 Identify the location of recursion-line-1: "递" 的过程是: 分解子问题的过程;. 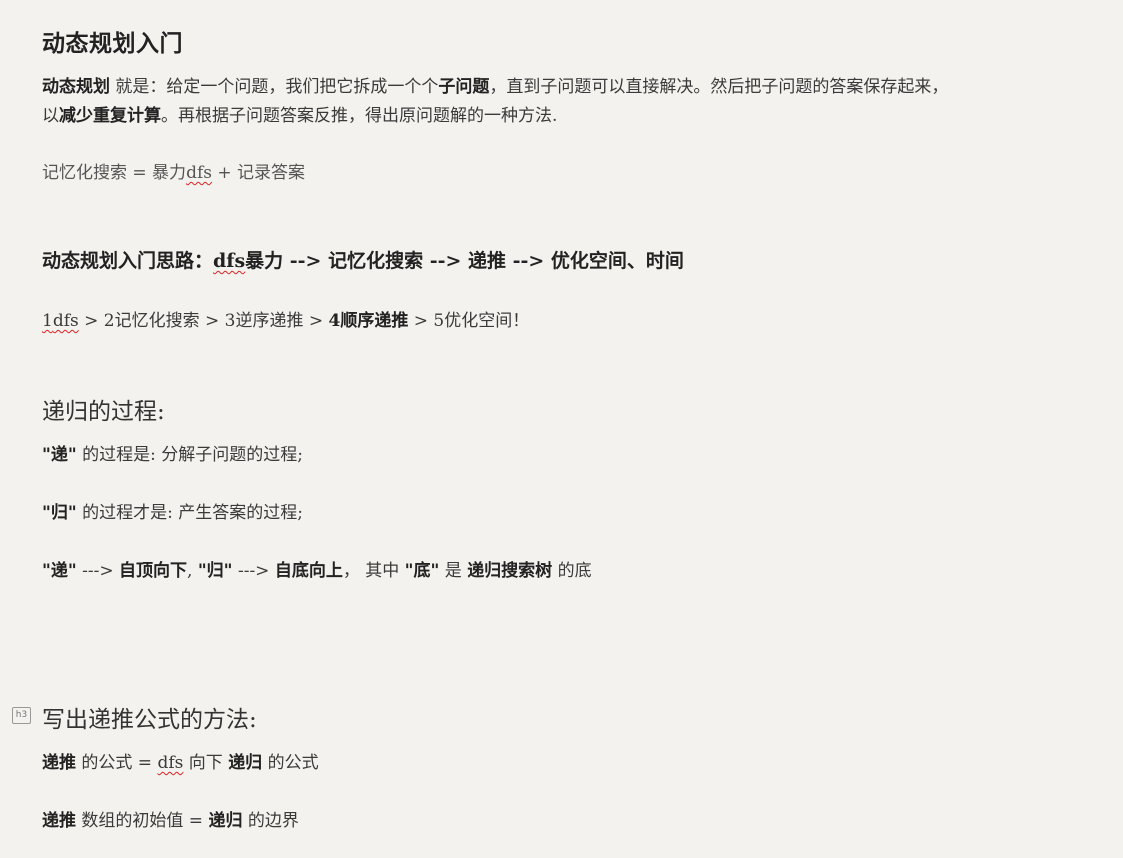
(172, 455).